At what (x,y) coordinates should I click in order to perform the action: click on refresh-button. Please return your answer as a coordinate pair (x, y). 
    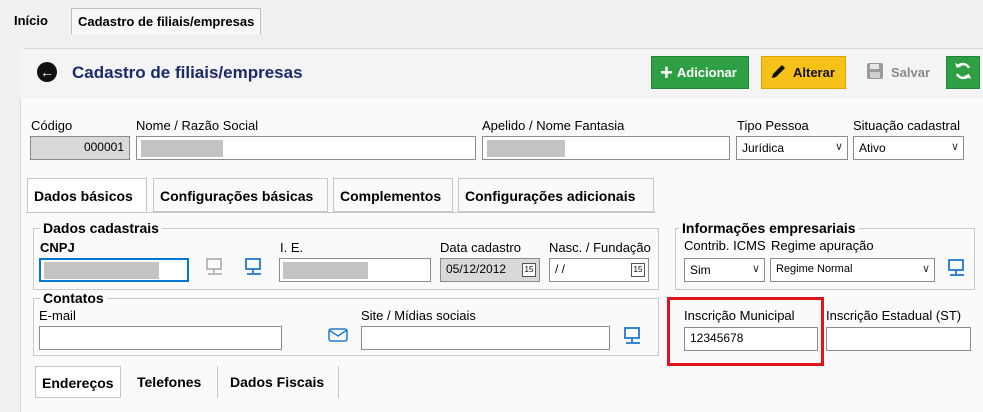
    Looking at the image, I should click on (963, 72).